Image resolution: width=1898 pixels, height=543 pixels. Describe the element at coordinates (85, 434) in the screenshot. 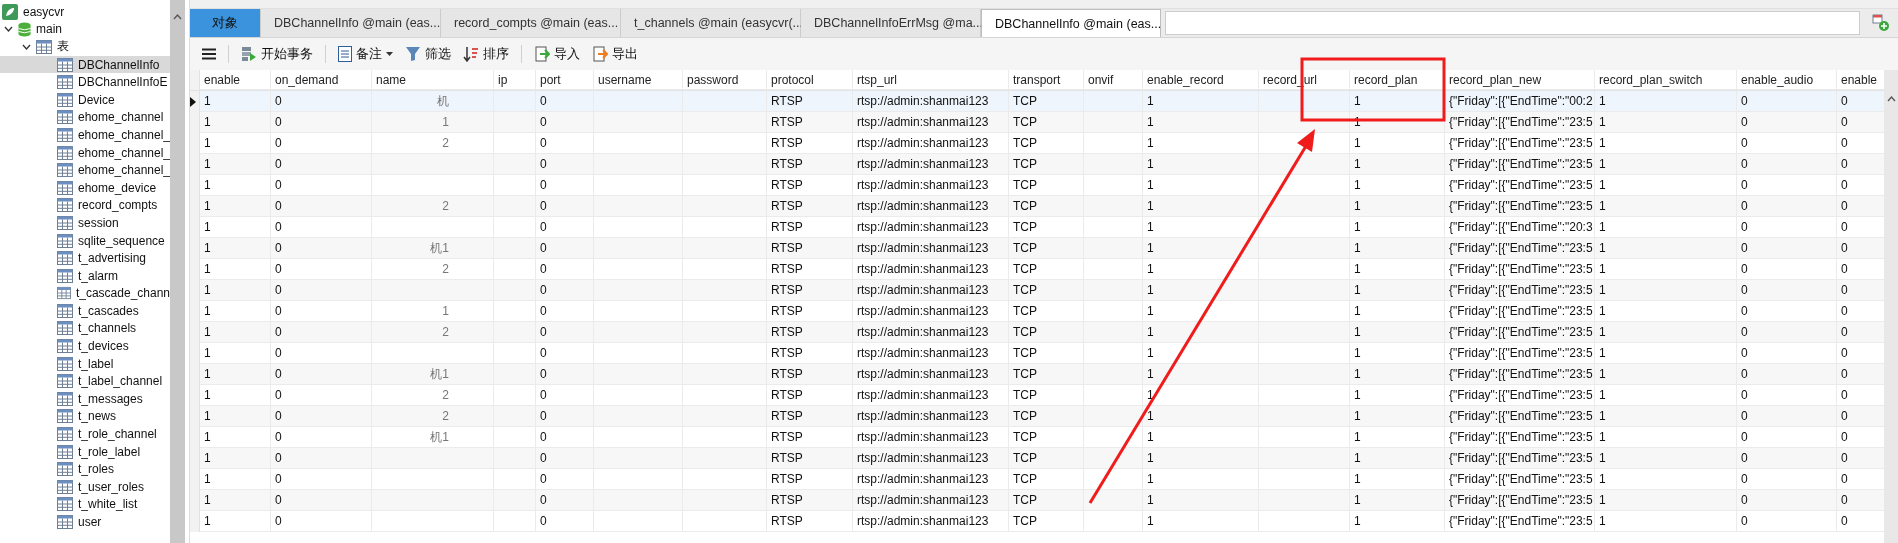

I see `table-list-item: t_role_channel` at that location.